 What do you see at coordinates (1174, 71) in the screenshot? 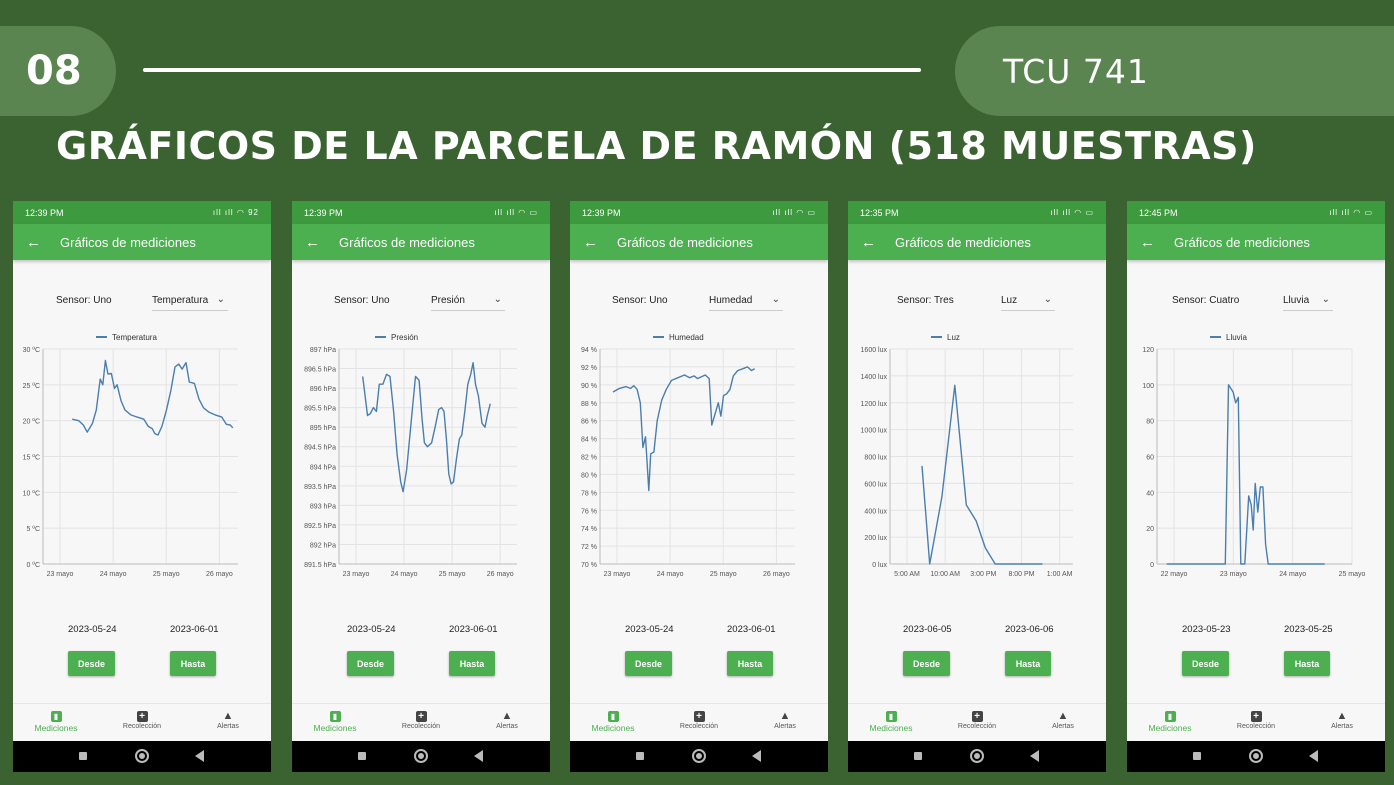
I see `course-pill: TCU 741` at bounding box center [1174, 71].